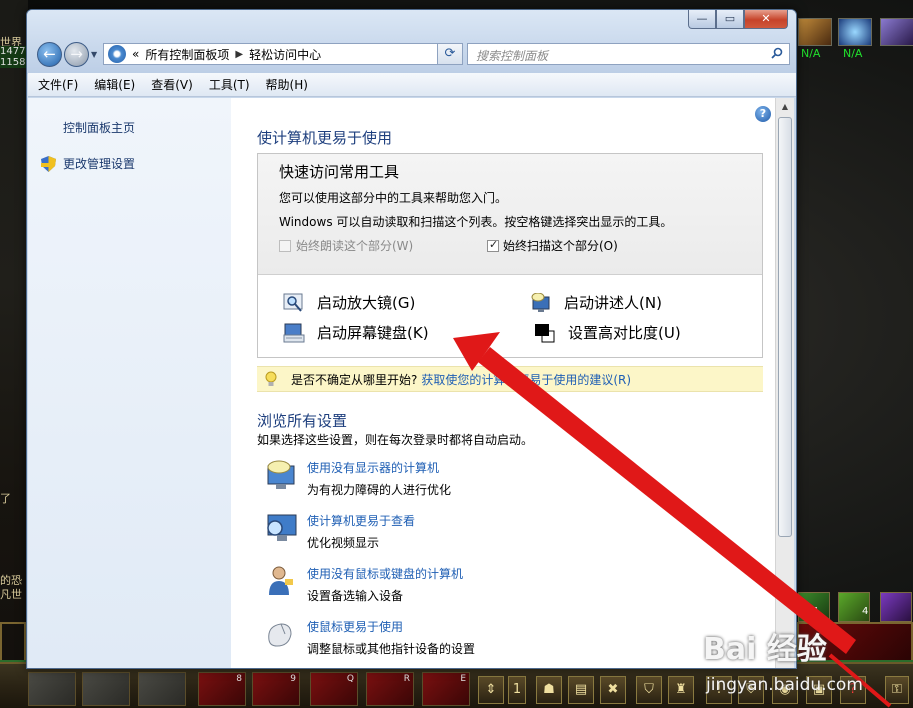  Describe the element at coordinates (811, 53) in the screenshot. I see `hero-label-1: N/A` at that location.